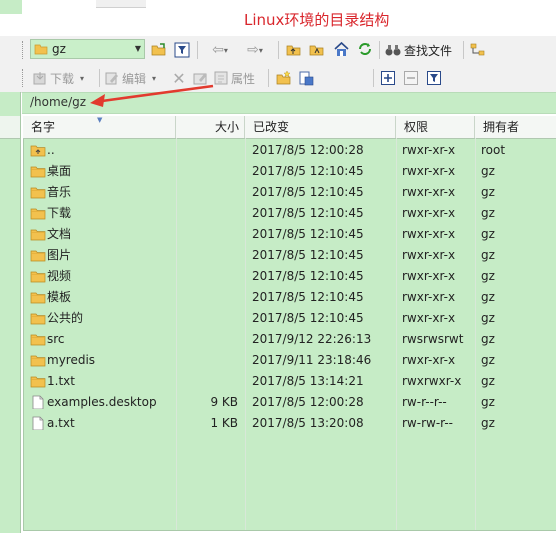 The height and width of the screenshot is (533, 556). I want to click on table-row: 公共的 2017/8/5 12:10:45 rwxr-xr-x gz, so click(289, 318).